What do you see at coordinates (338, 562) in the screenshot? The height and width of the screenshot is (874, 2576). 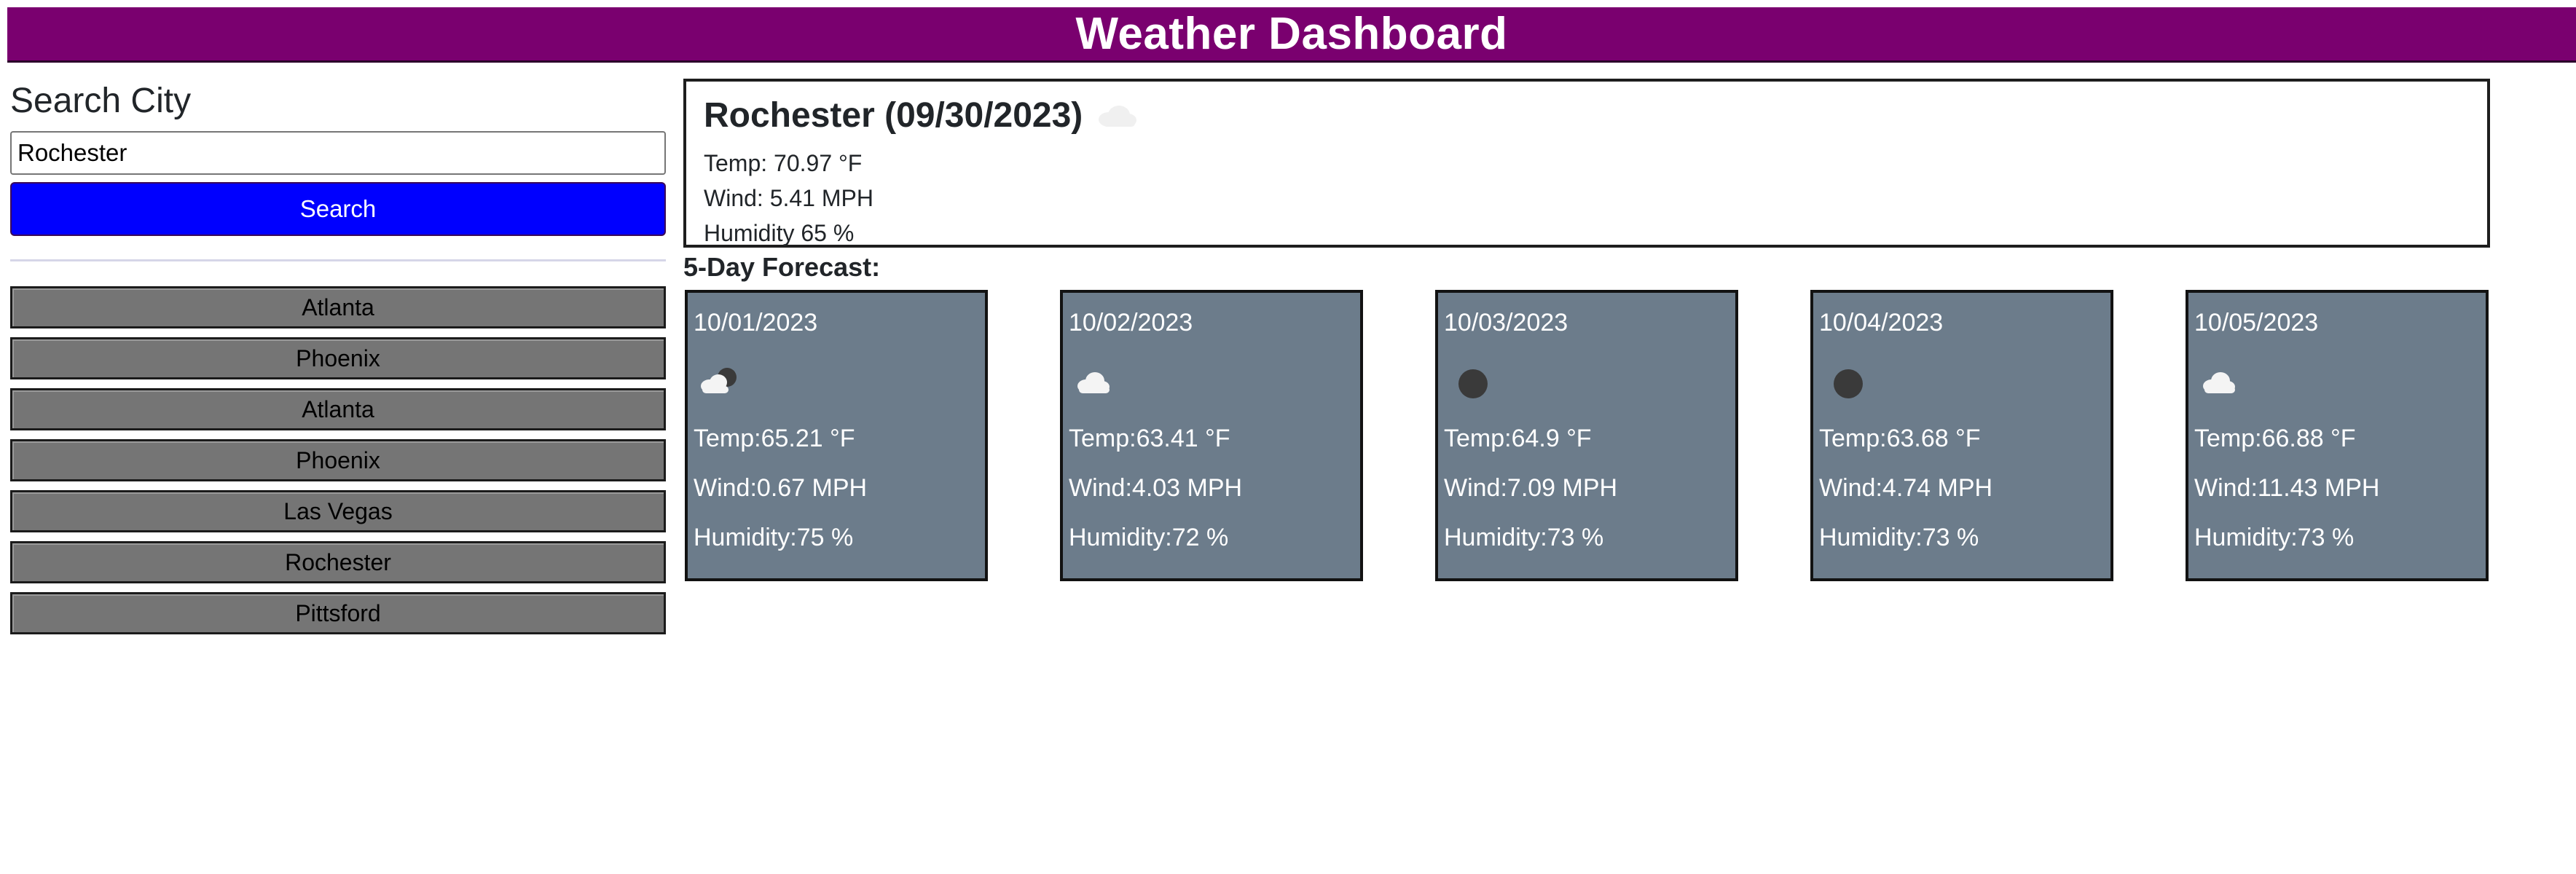 I see `history-button-rochester: Rochester` at bounding box center [338, 562].